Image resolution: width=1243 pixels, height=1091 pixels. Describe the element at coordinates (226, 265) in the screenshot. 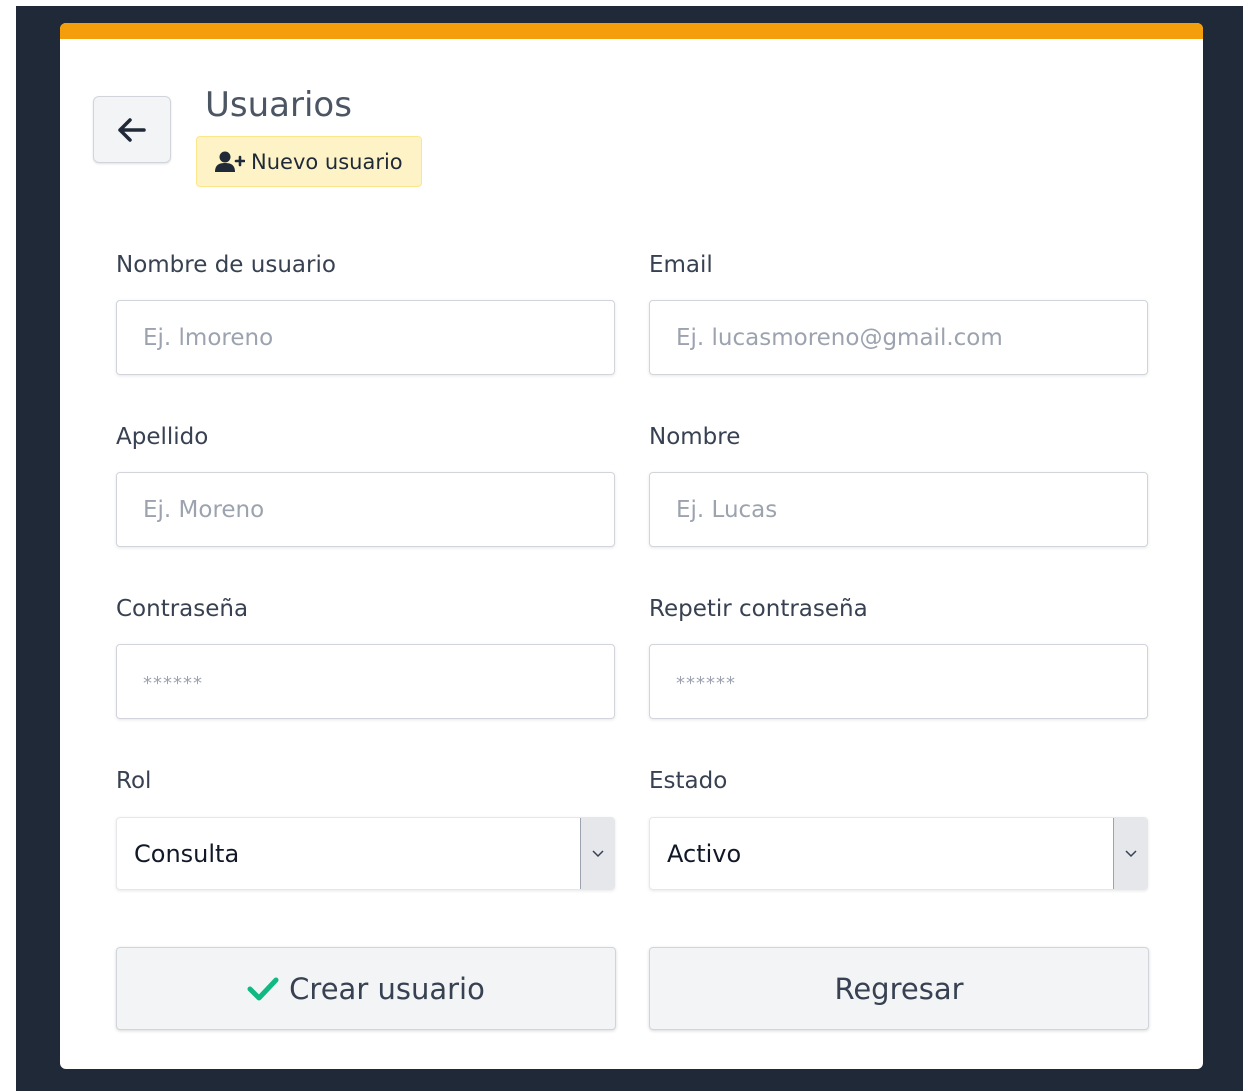

I see `username-label: Nombre de usuario` at that location.